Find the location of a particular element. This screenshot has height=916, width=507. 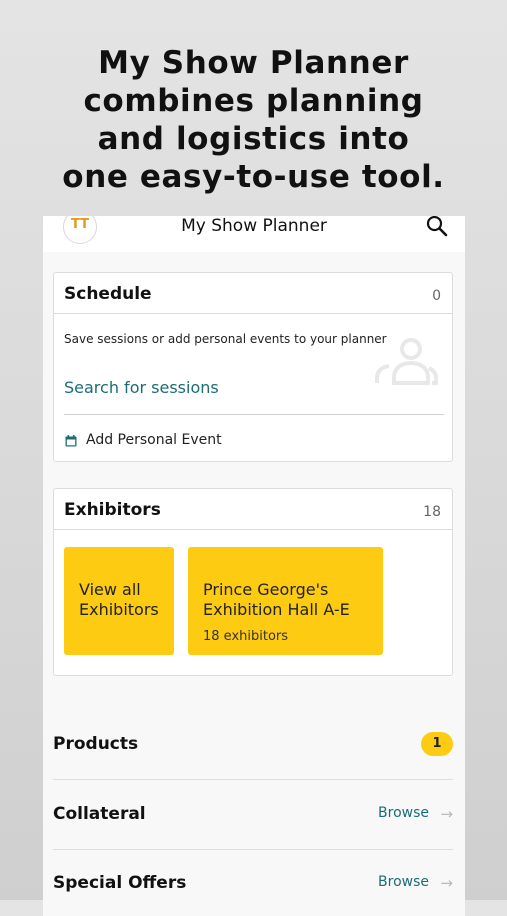

app-header: TT My Show Planner is located at coordinates (254, 234).